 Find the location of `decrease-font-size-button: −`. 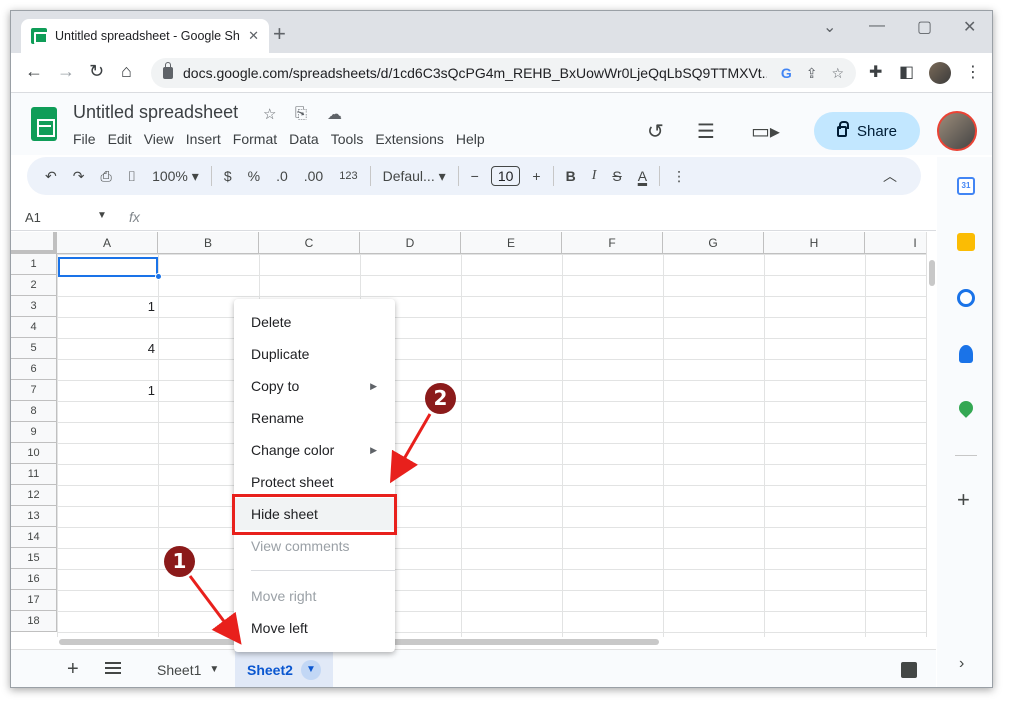

decrease-font-size-button: − is located at coordinates (475, 176).